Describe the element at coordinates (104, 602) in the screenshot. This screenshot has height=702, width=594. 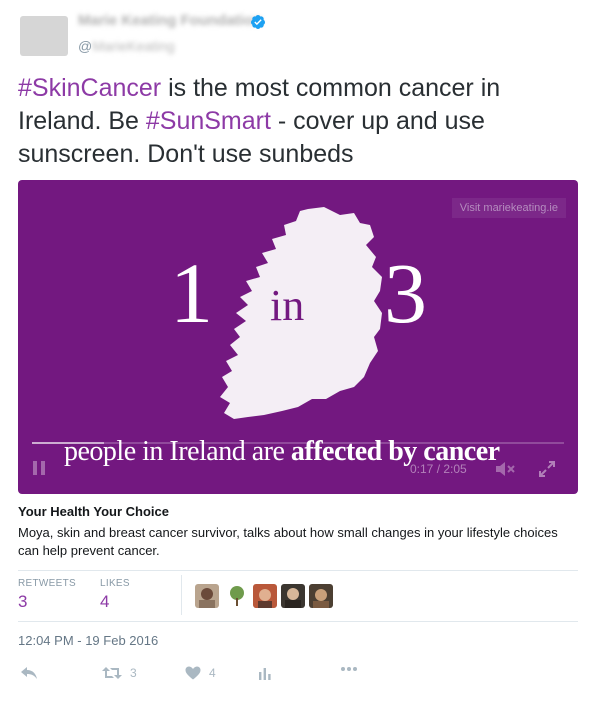
I see `likes-count: 4` at that location.